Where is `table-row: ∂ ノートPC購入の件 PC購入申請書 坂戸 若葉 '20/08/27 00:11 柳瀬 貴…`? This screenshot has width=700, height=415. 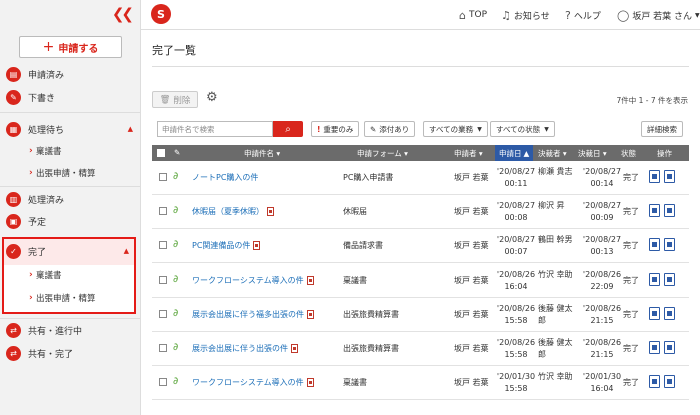 table-row: ∂ ノートPC購入の件 PC購入申請書 坂戸 若葉 '20/08/27 00:11 柳瀬 貴… is located at coordinates (420, 178).